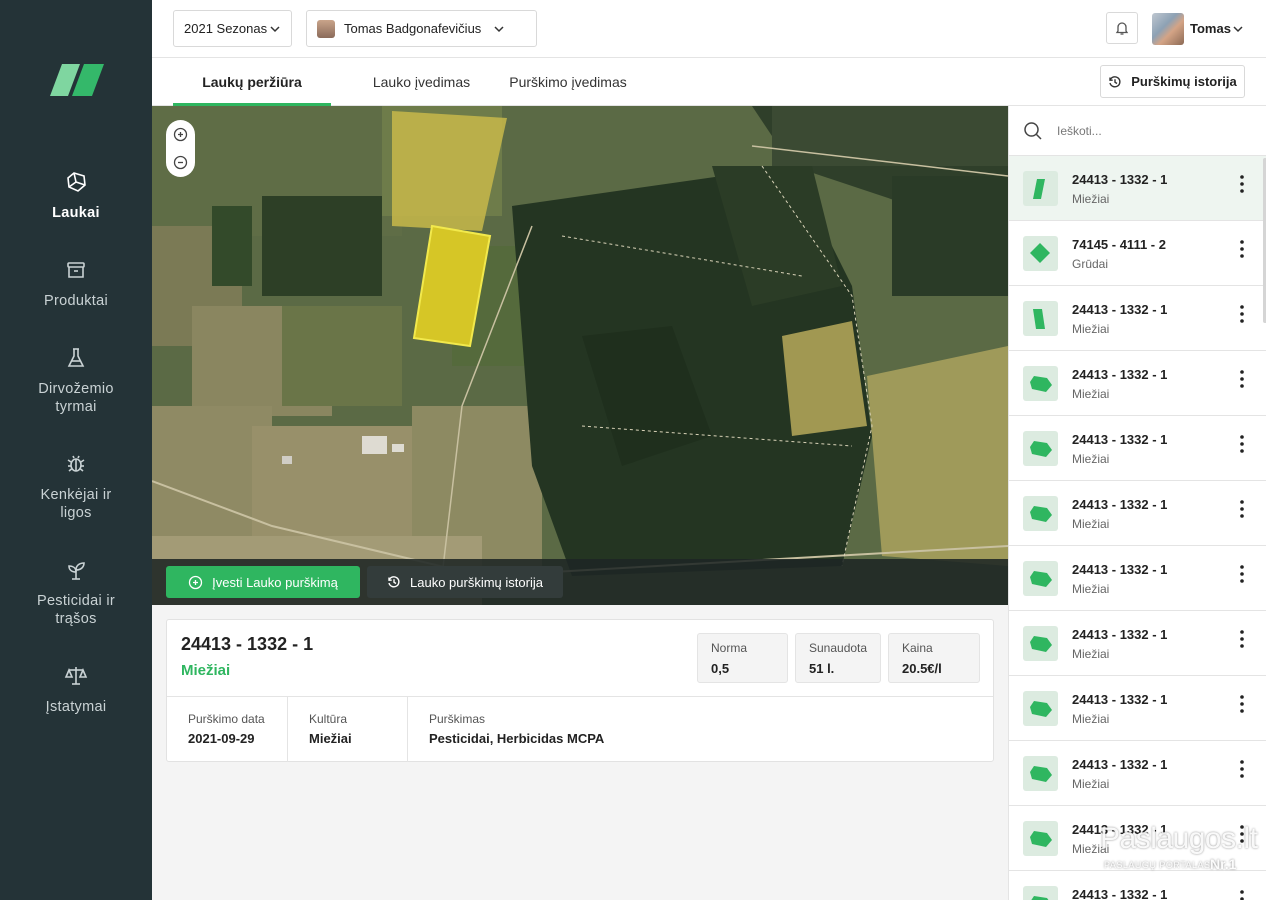 The image size is (1266, 900). What do you see at coordinates (76, 690) in the screenshot?
I see `sidebar-item-istatymai: Įstatymai` at bounding box center [76, 690].